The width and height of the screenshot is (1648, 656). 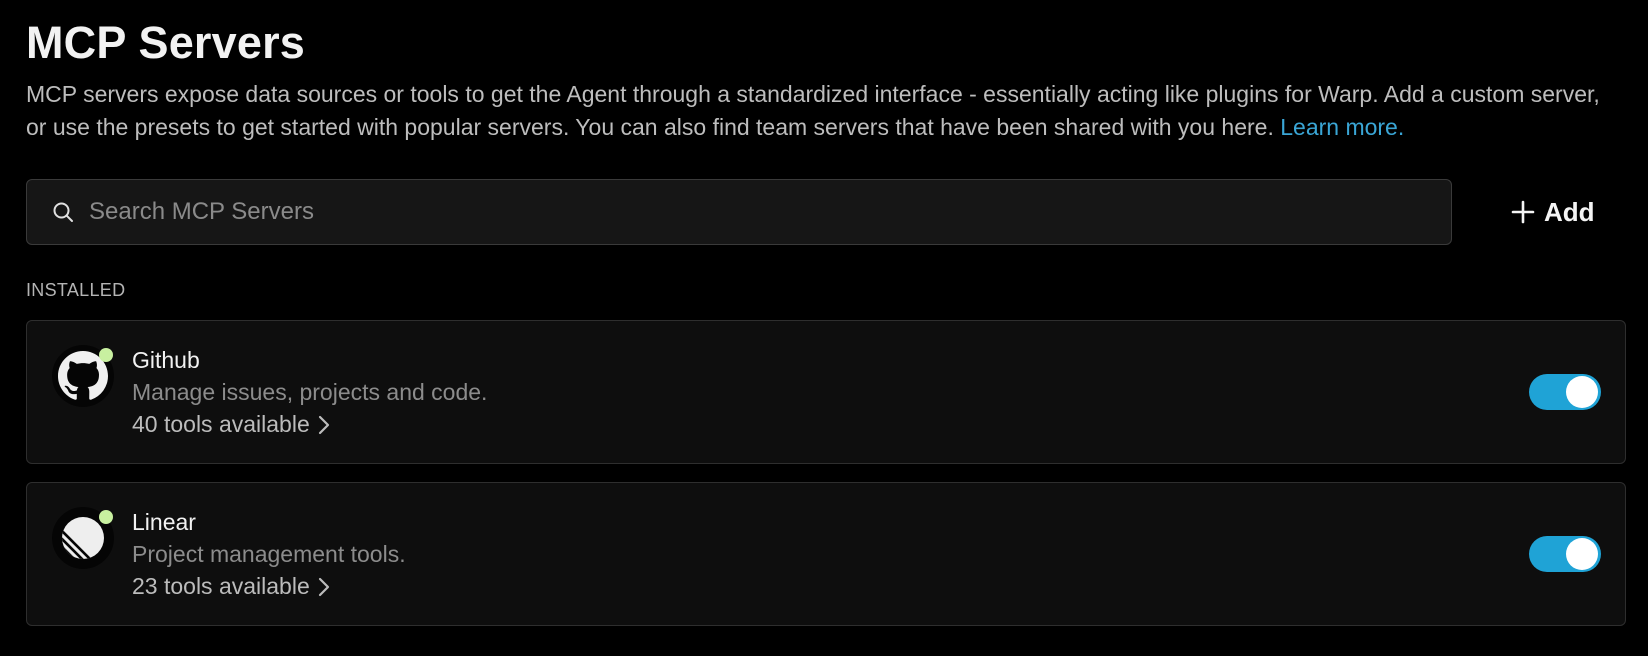 What do you see at coordinates (221, 424) in the screenshot?
I see `tools-count: 40 tools available` at bounding box center [221, 424].